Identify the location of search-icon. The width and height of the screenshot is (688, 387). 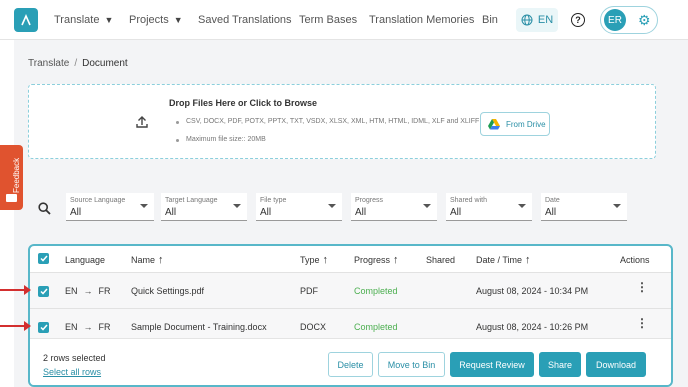
(44, 208).